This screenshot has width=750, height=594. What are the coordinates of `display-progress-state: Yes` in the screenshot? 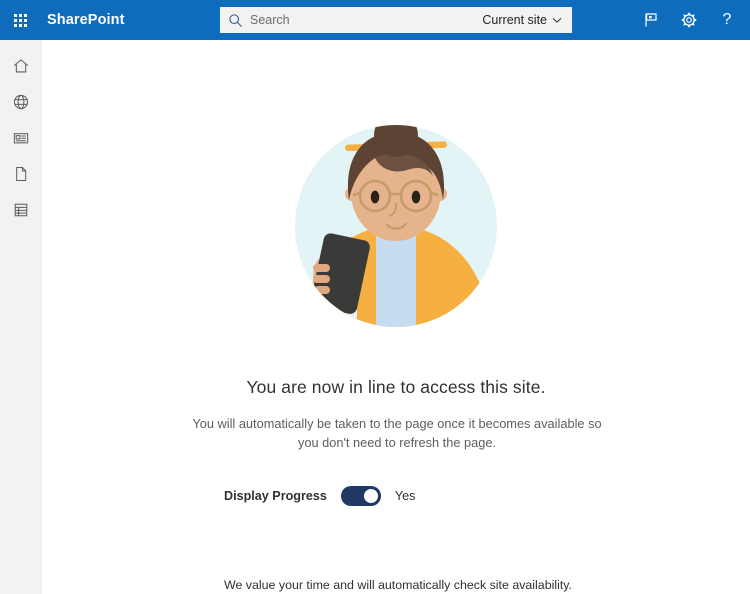 It's located at (405, 496).